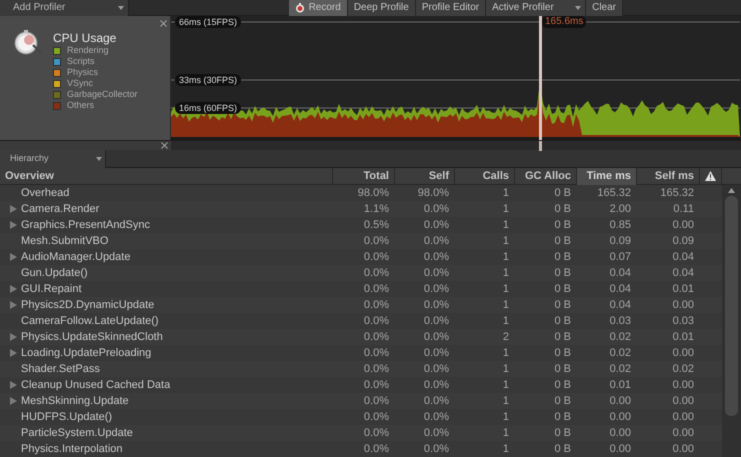 This screenshot has width=741, height=457. What do you see at coordinates (731, 190) in the screenshot?
I see `scroll-up-icon` at bounding box center [731, 190].